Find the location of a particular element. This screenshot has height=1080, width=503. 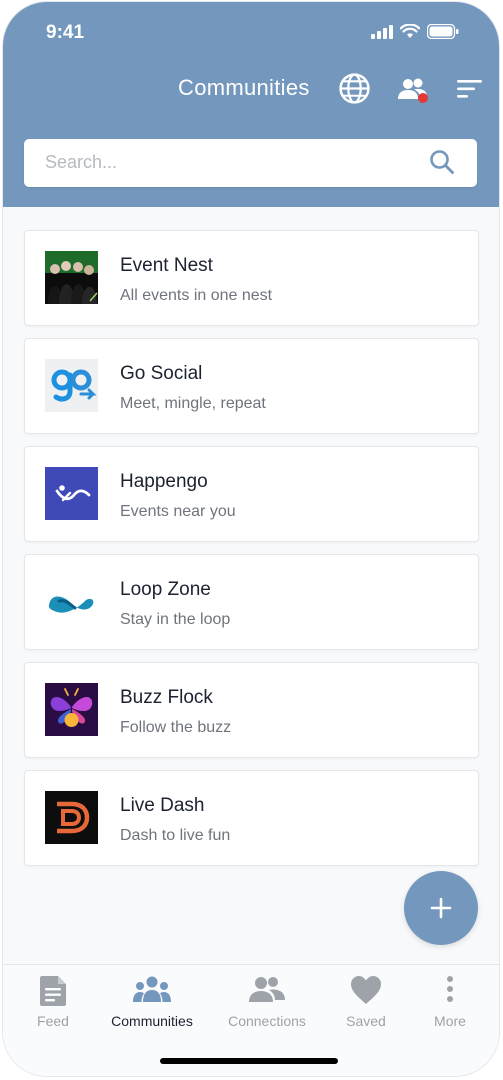

search-icon is located at coordinates (442, 162).